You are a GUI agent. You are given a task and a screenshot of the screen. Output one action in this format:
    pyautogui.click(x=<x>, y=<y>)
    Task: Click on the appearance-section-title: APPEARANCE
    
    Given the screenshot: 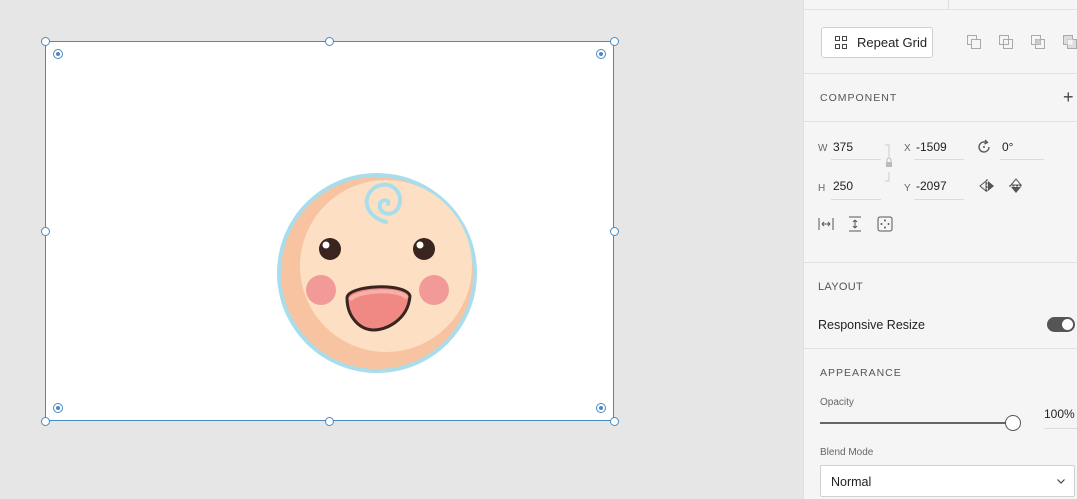 What is the action you would take?
    pyautogui.click(x=861, y=373)
    